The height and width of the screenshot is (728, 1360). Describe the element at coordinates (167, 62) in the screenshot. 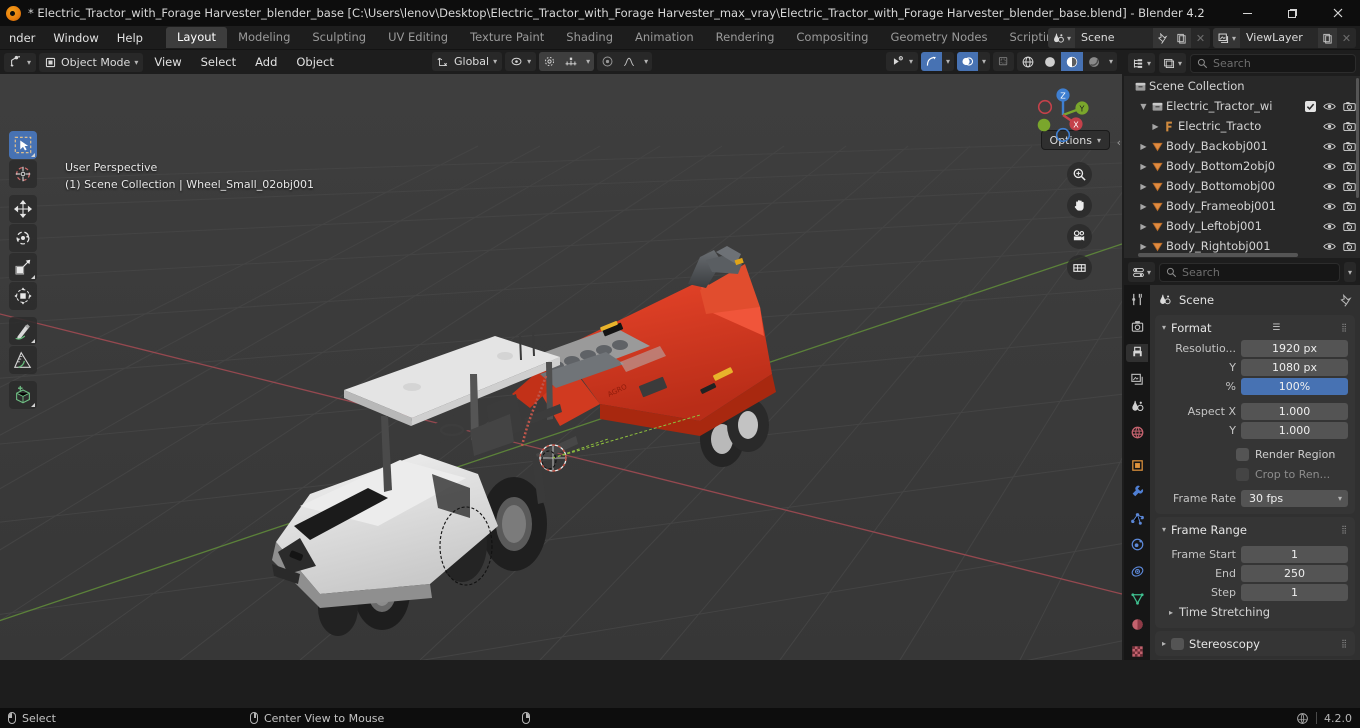

I see `viewport-menu-view: View` at that location.